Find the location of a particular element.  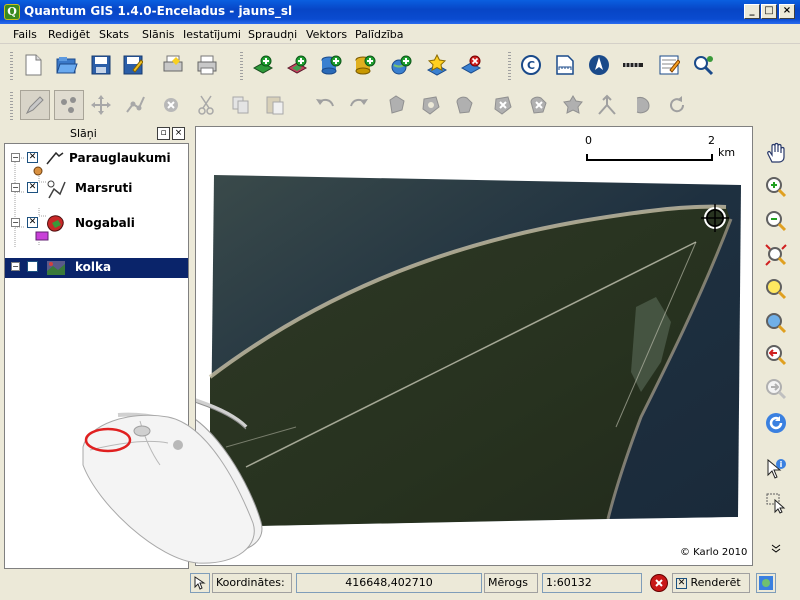

menu-vektors: Vektors is located at coordinates (326, 34).